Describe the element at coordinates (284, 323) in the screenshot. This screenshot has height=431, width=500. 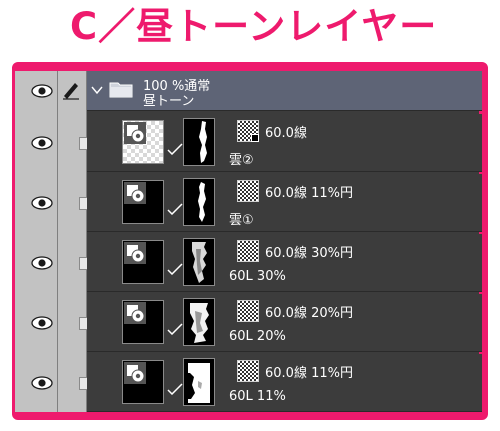
I see `layer-row-body: 60.0線 20%円 60L 20%` at that location.